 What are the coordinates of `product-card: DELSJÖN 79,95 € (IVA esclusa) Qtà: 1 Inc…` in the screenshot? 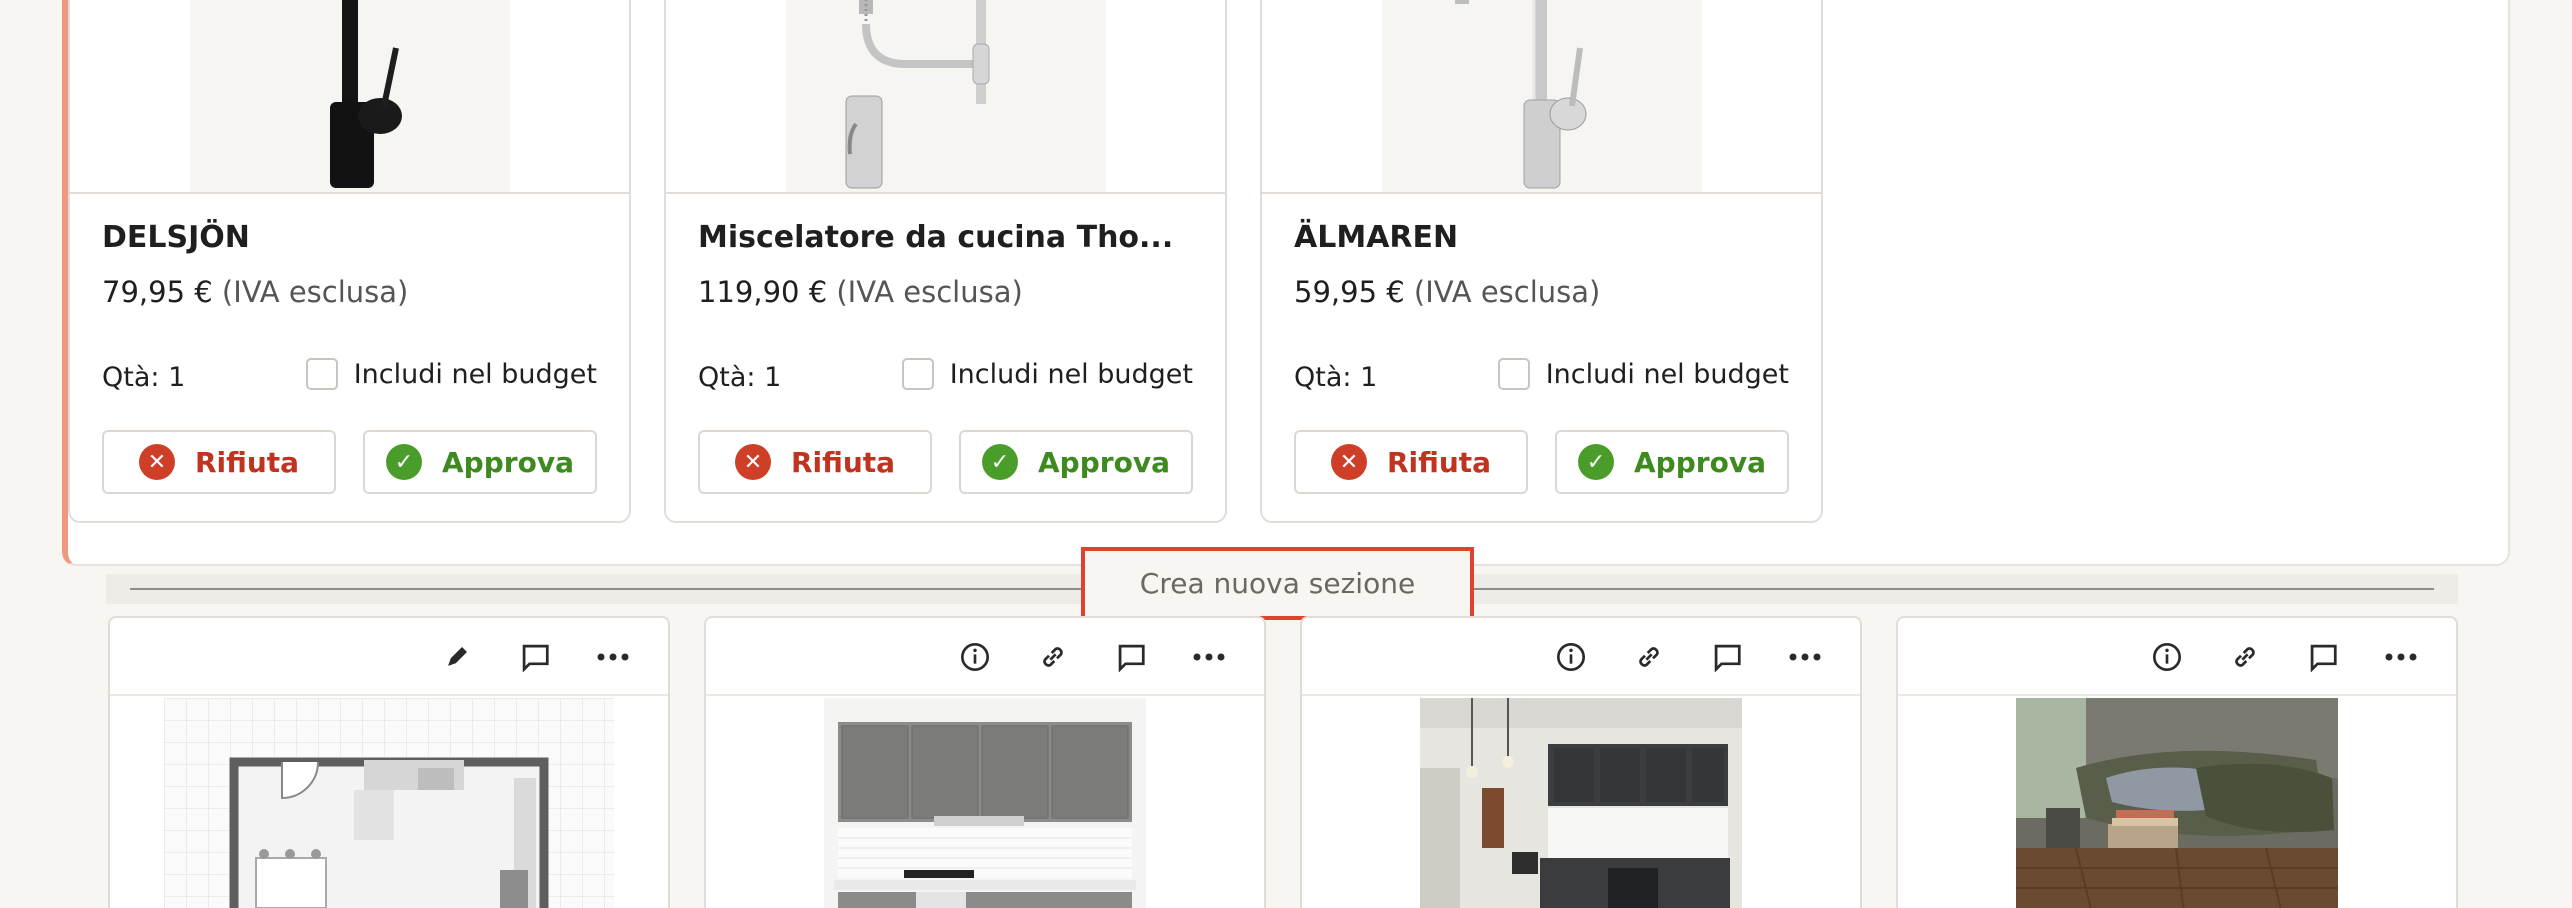 It's located at (349, 261).